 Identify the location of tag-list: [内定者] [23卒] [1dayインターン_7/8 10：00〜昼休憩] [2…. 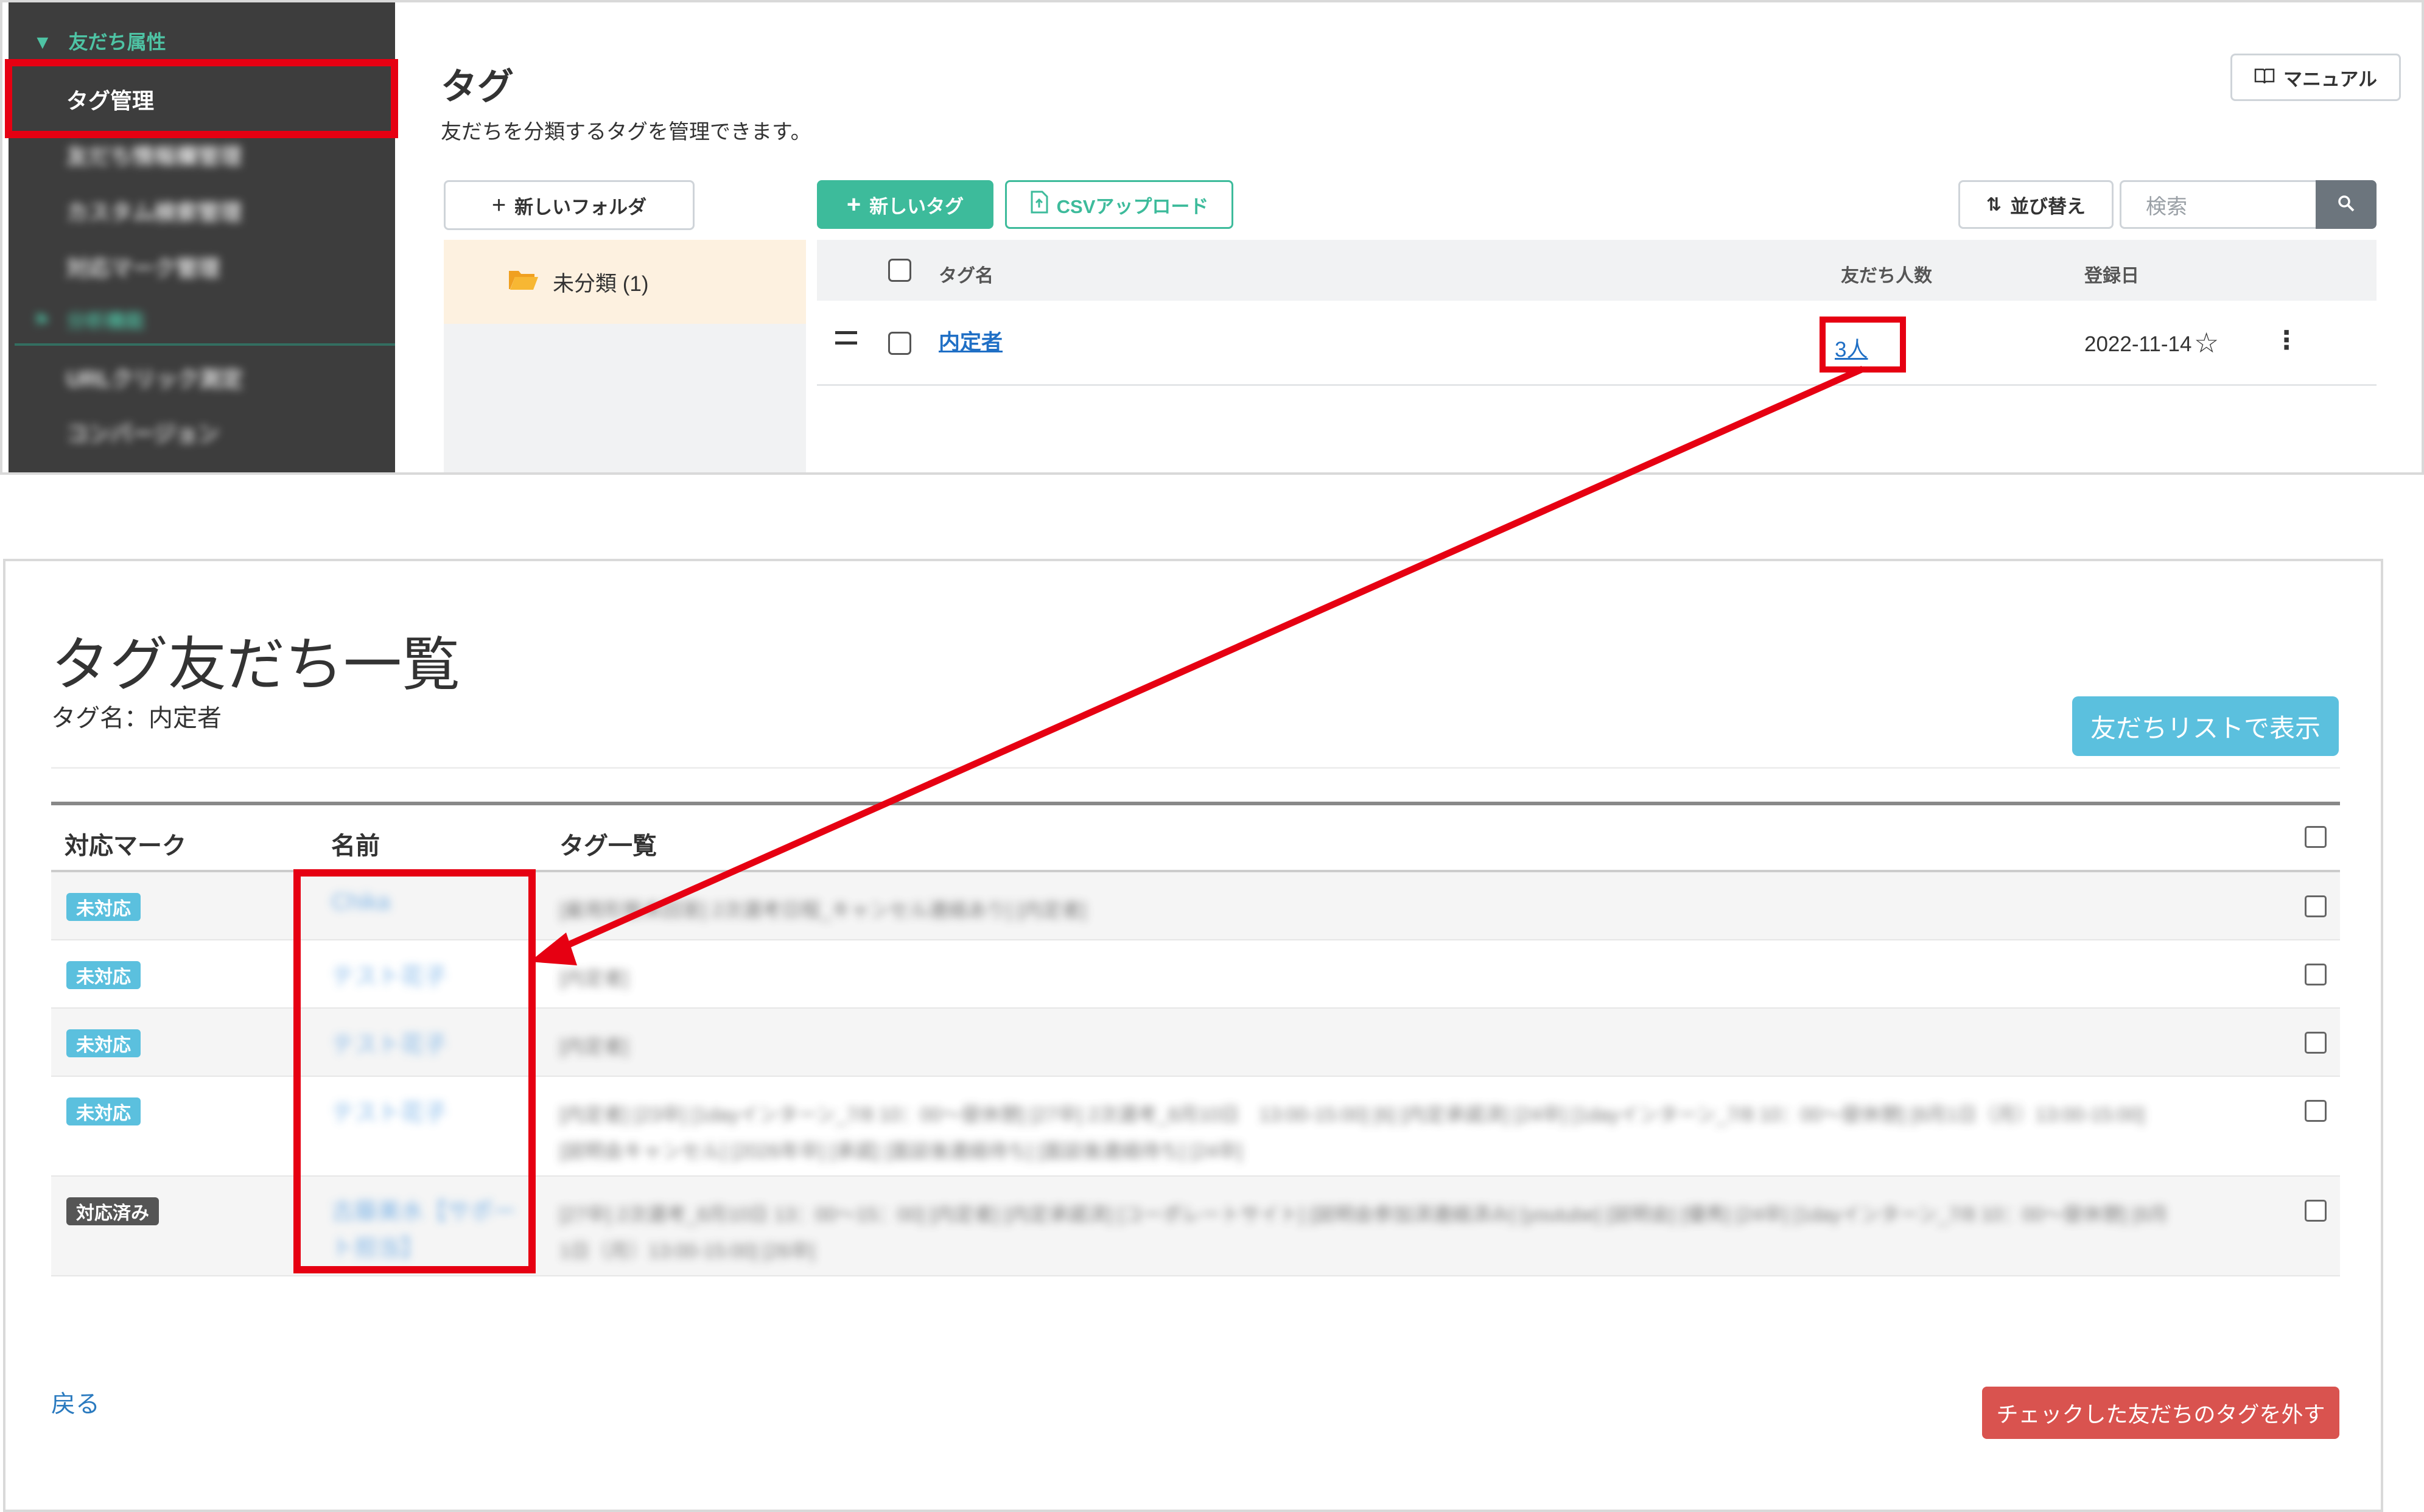
(1352, 1133).